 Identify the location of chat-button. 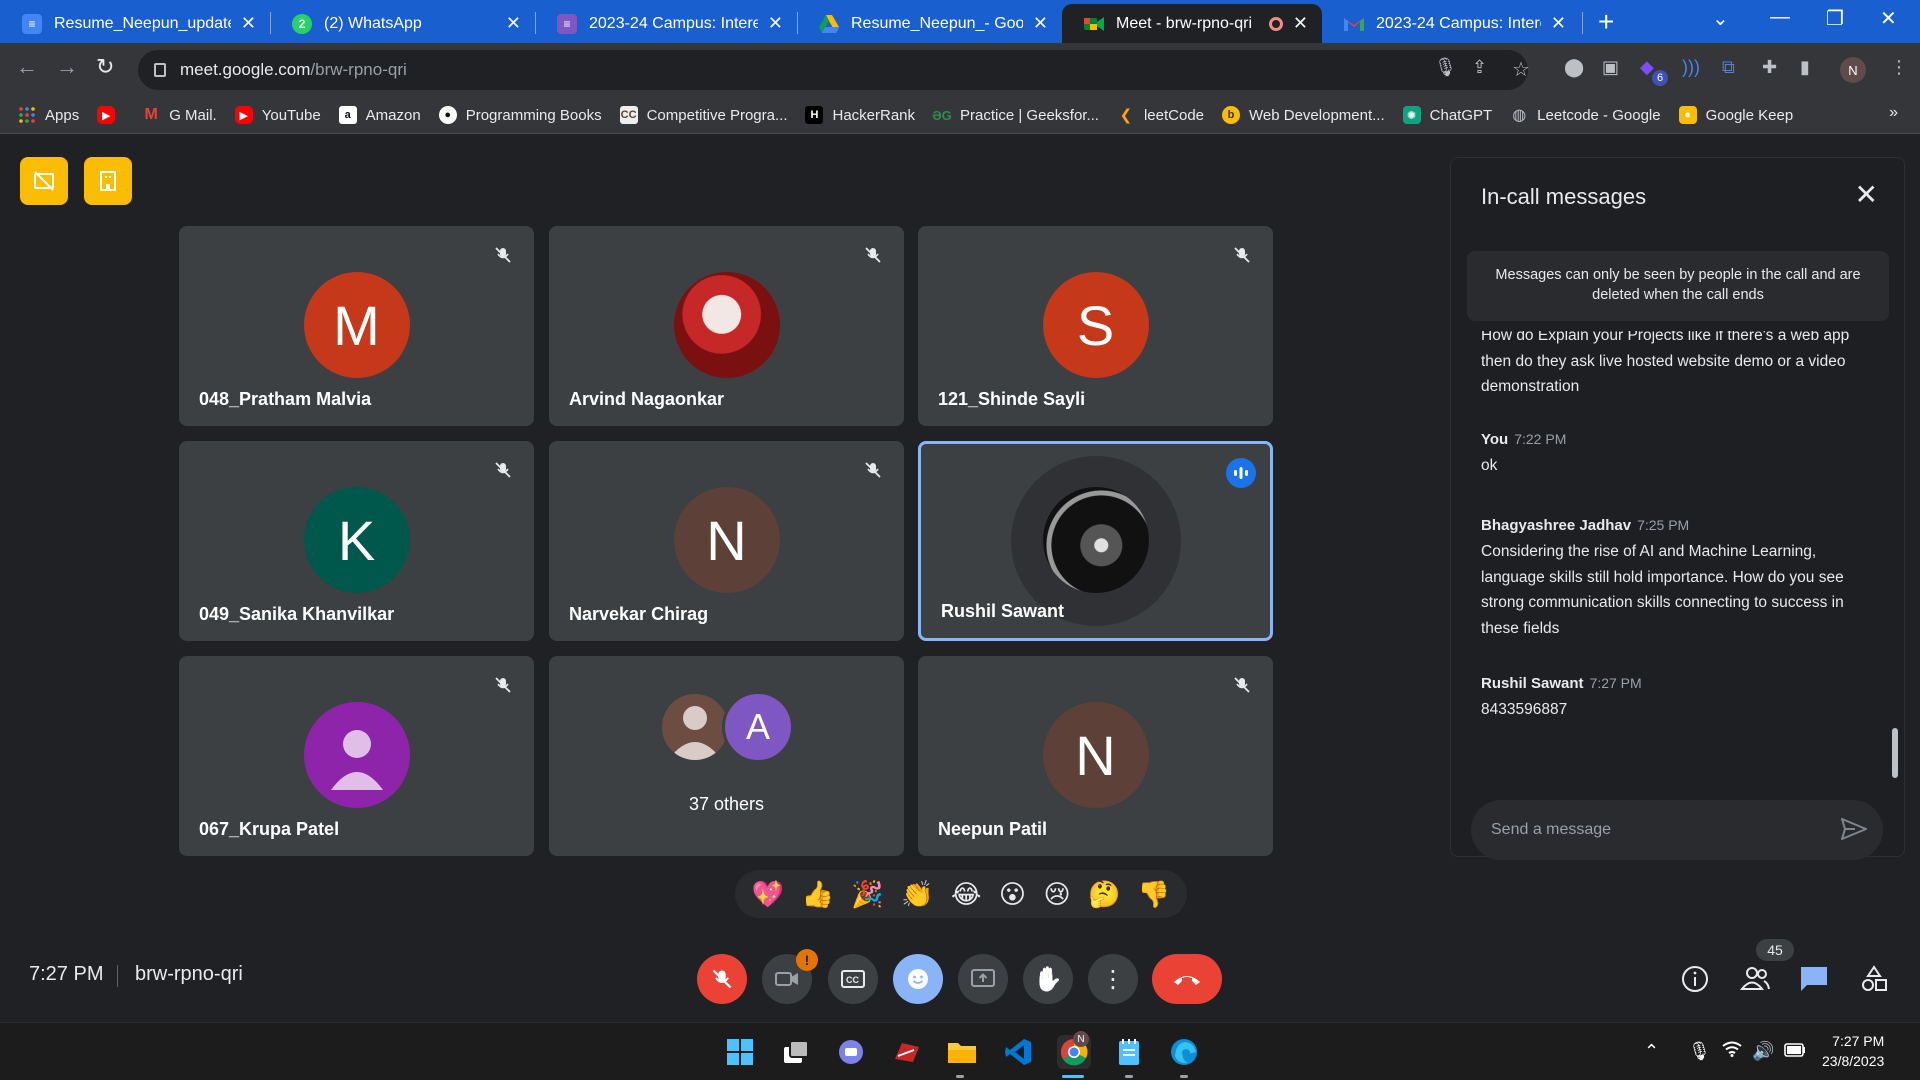
(1814, 980).